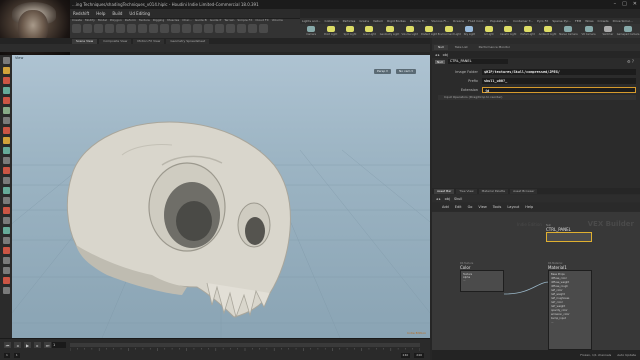  I want to click on menu-view: View, so click(482, 207).